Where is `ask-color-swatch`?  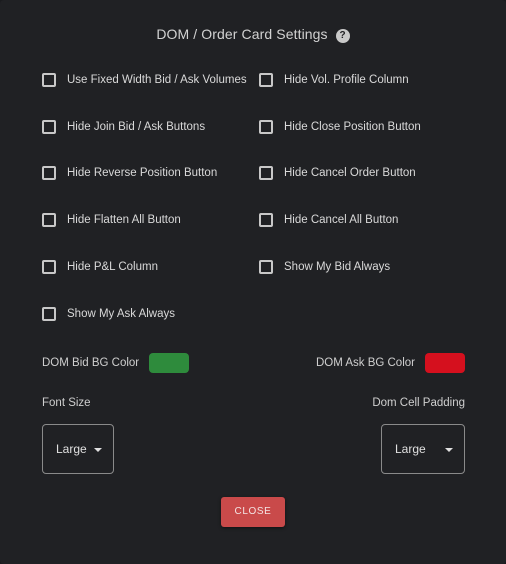
ask-color-swatch is located at coordinates (445, 363).